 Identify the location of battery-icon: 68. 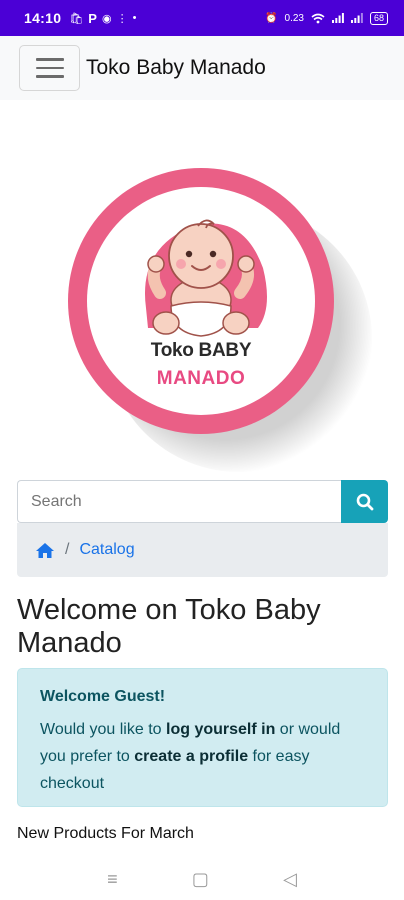
(378, 18).